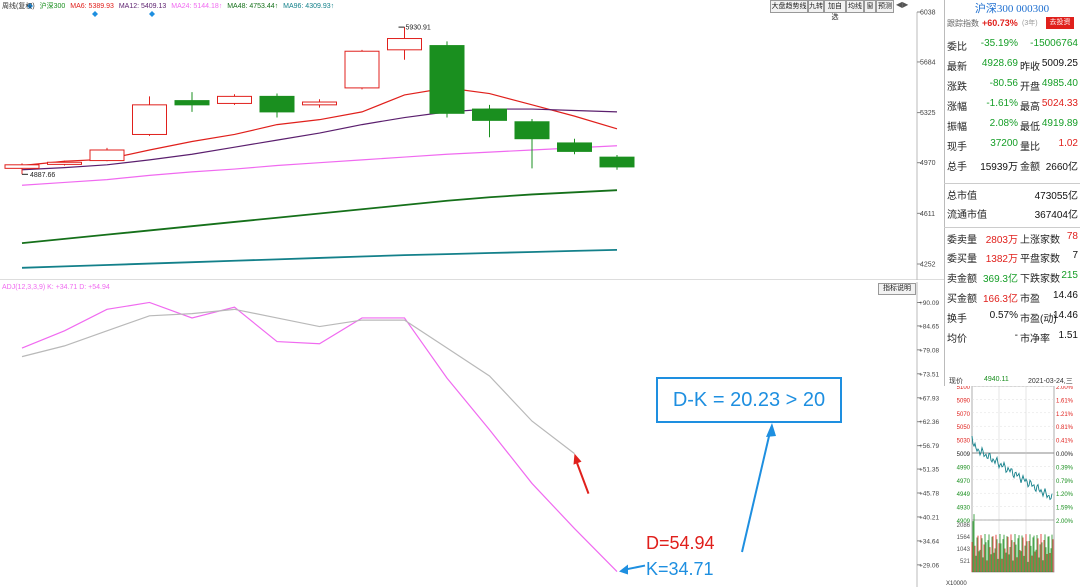 The height and width of the screenshot is (587, 1080). What do you see at coordinates (1060, 23) in the screenshot?
I see `invest-button: 去投资` at bounding box center [1060, 23].